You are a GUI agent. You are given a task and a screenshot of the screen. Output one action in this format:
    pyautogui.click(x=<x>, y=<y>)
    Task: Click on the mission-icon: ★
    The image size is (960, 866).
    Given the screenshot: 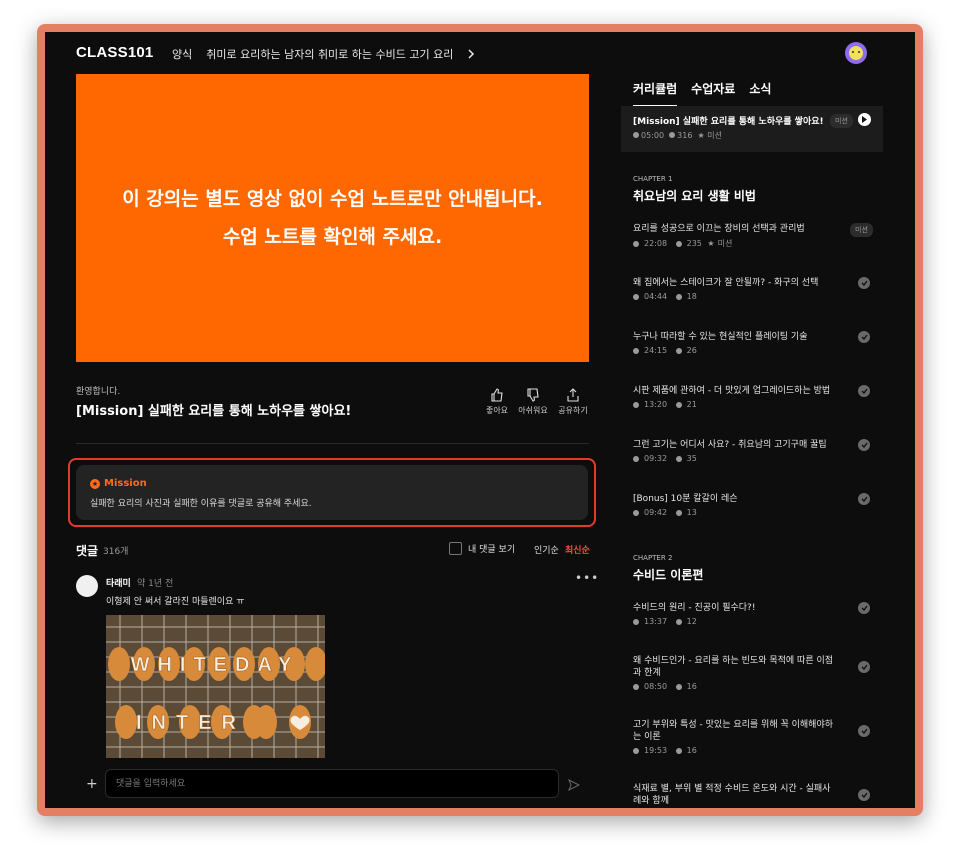 What is the action you would take?
    pyautogui.click(x=95, y=483)
    